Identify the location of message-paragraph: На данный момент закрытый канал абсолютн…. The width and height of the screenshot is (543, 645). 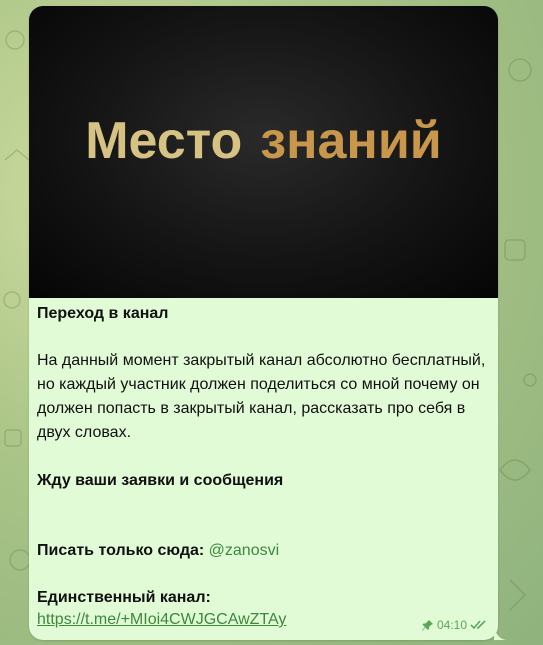
(261, 396).